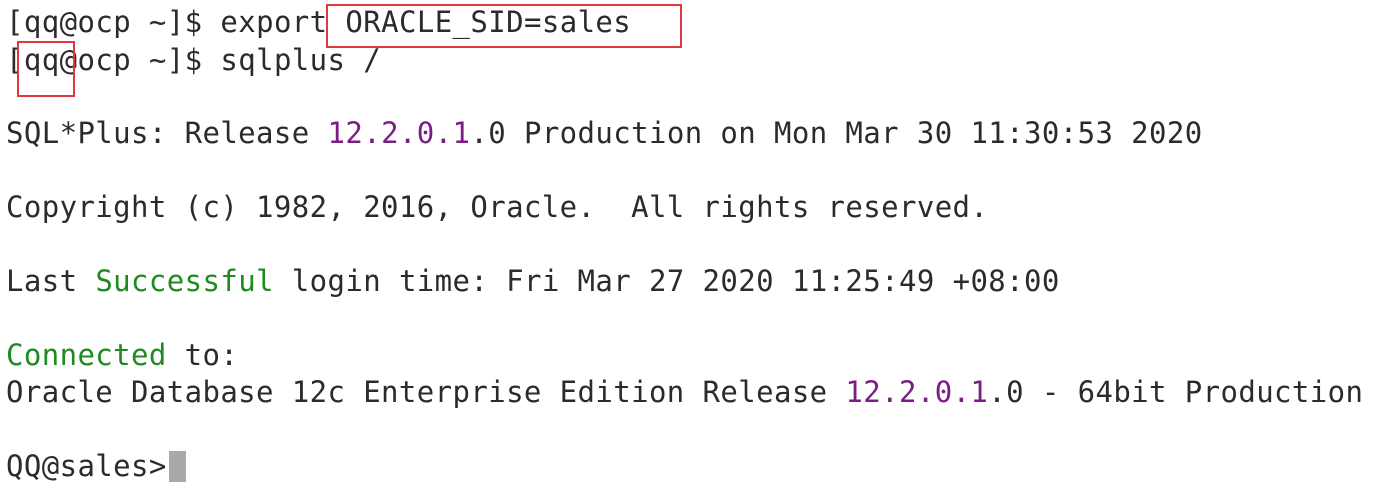  Describe the element at coordinates (167, 133) in the screenshot. I see `release-prefix: SQL*Plus: Release` at that location.